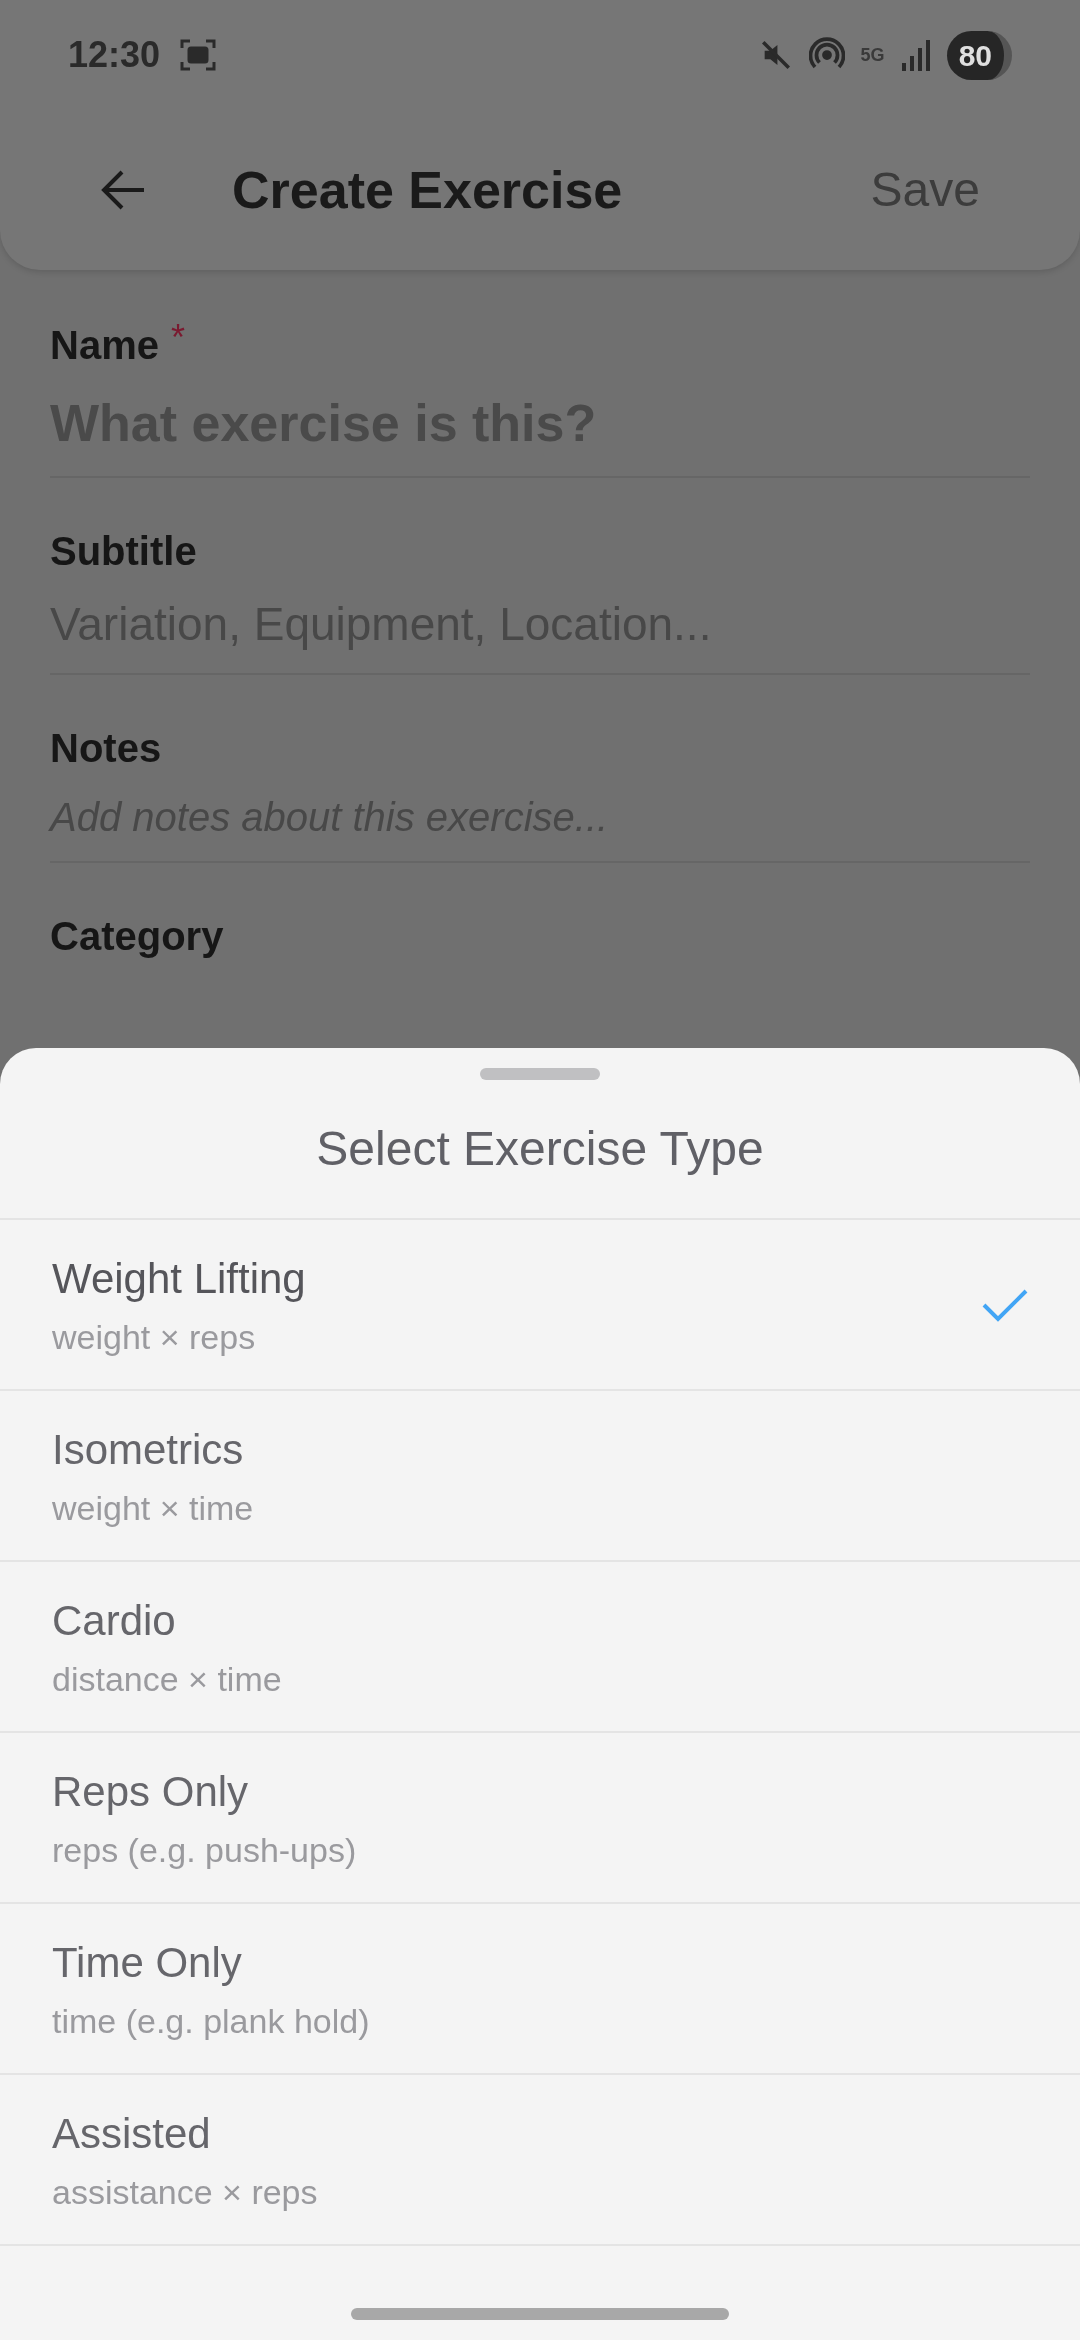  I want to click on field-label: Notes, so click(106, 748).